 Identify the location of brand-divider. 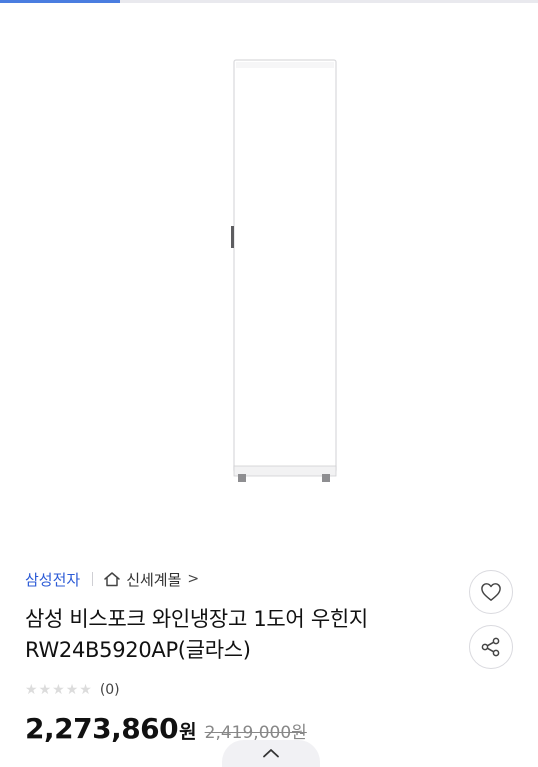
(93, 579).